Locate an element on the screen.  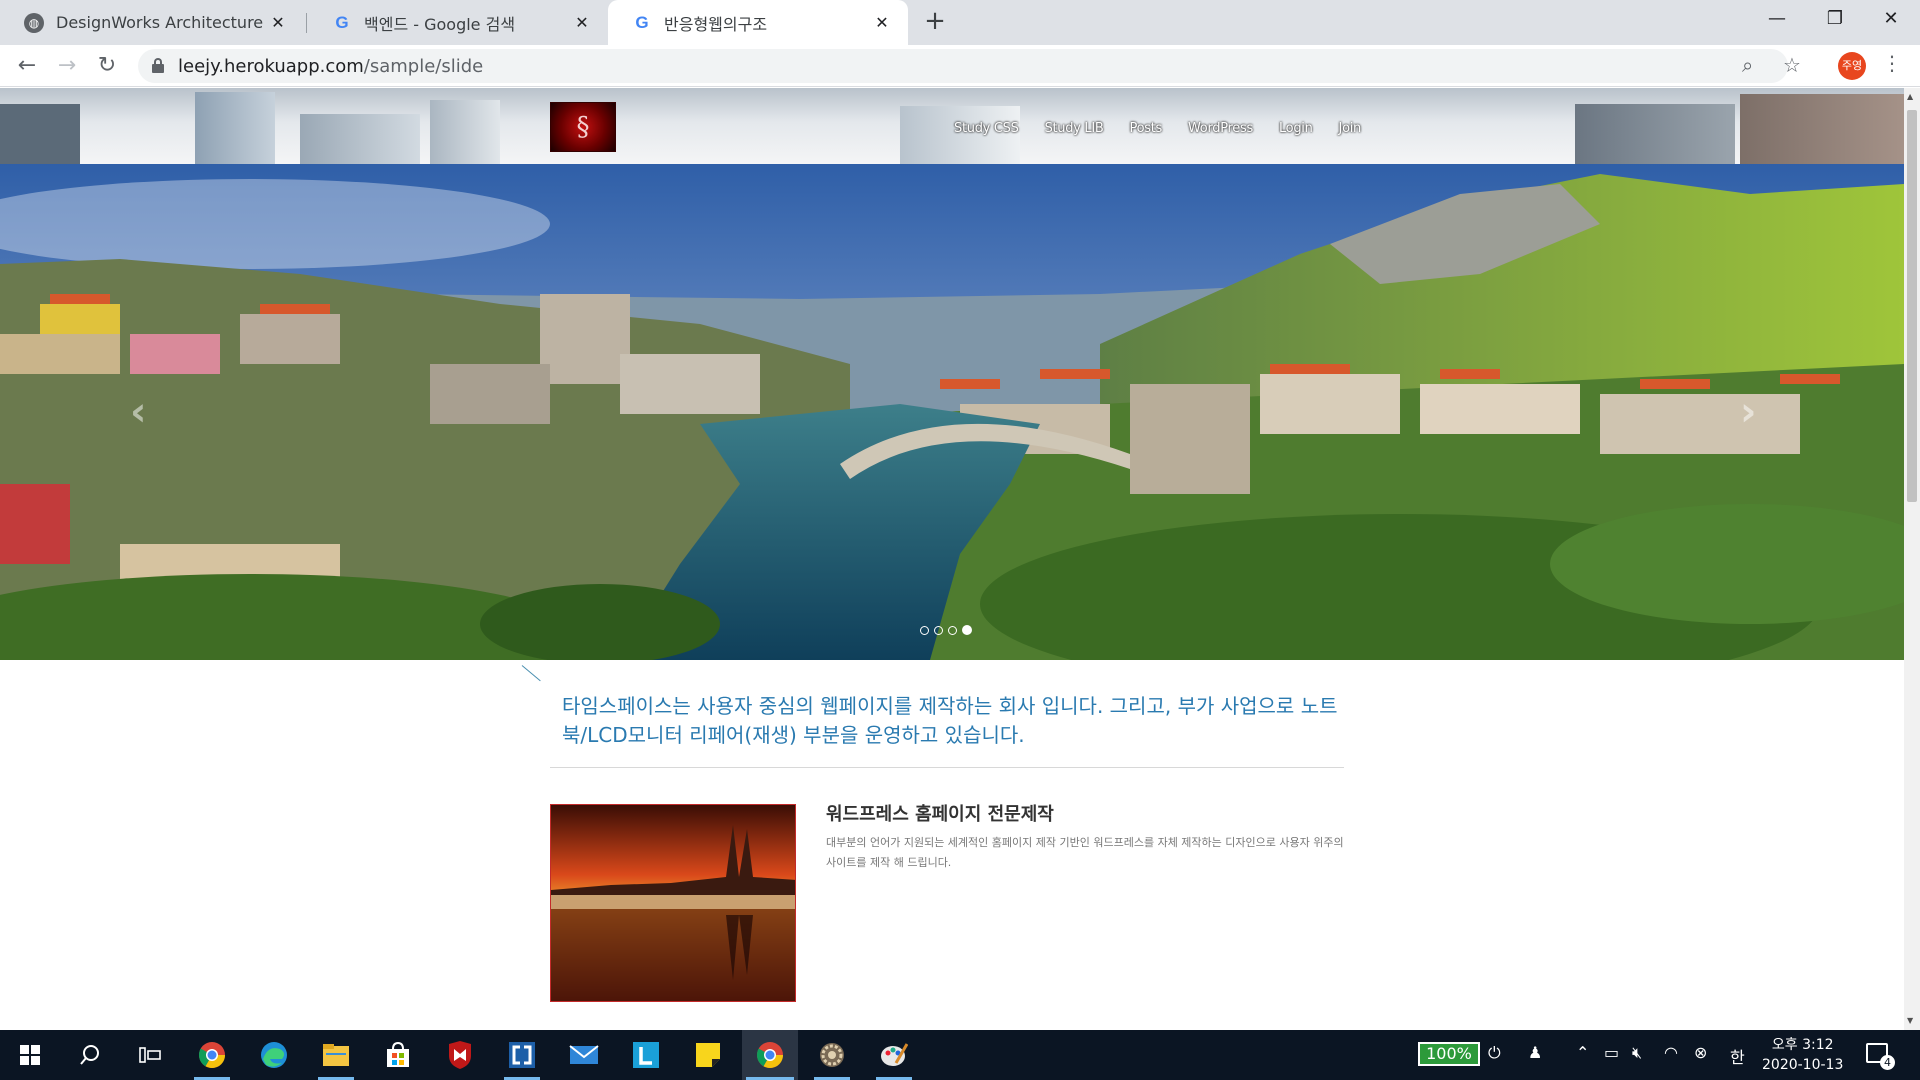
clock-time: 오후 3:12 is located at coordinates (1802, 1045).